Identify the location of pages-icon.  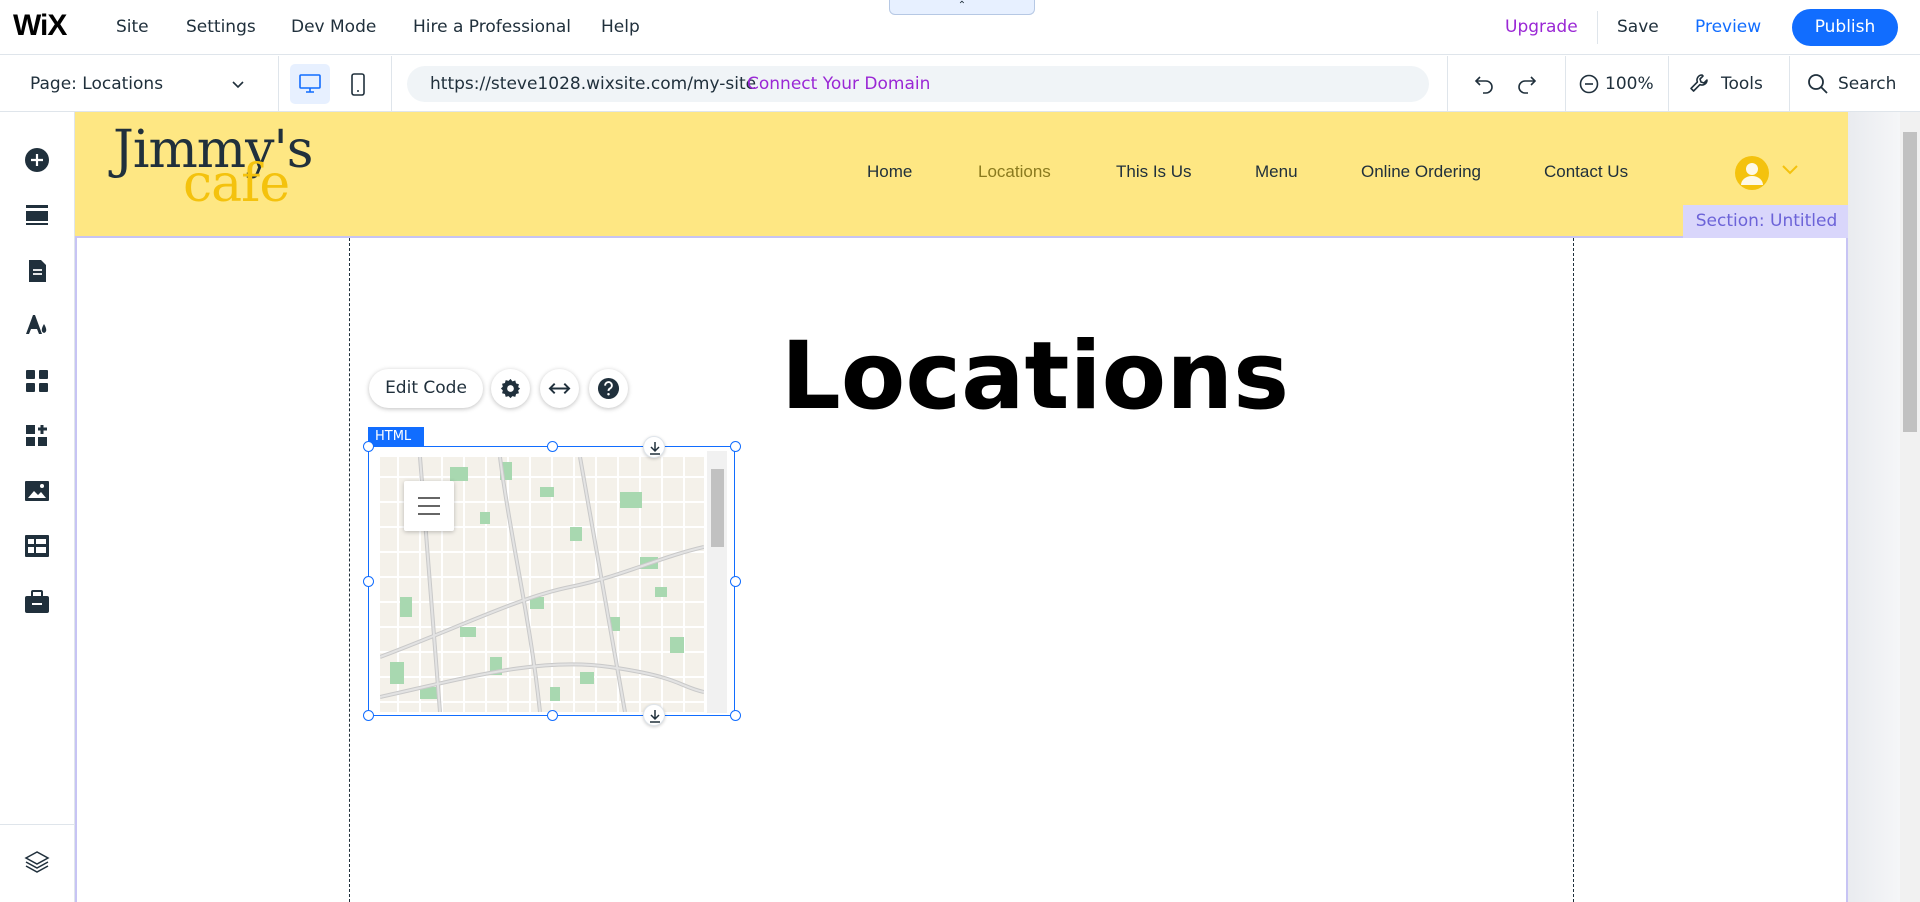
(37, 271).